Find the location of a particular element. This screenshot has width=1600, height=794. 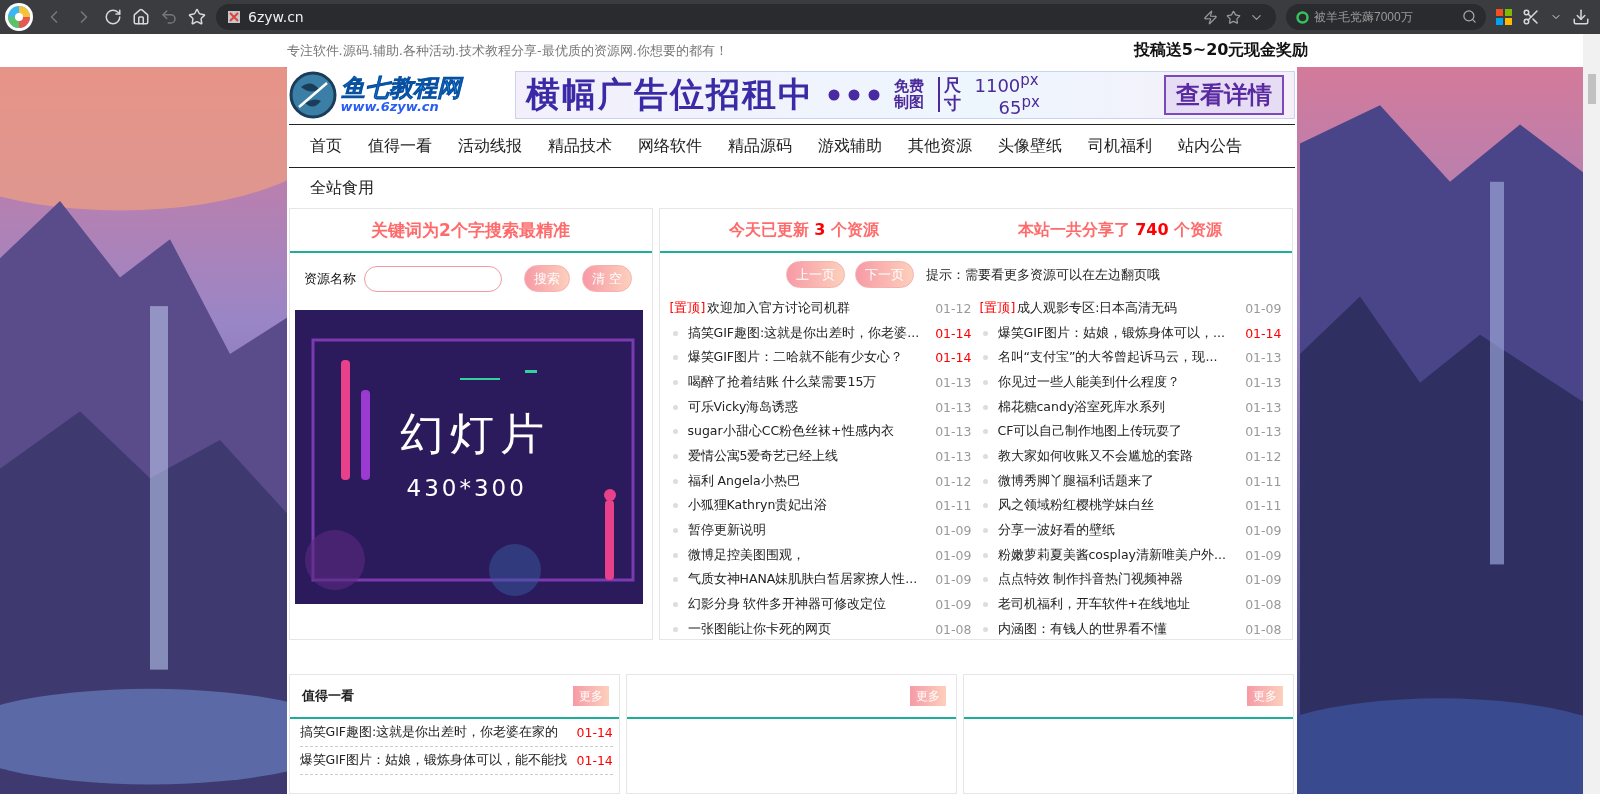

nav-link: 站内公告 is located at coordinates (1209, 146).